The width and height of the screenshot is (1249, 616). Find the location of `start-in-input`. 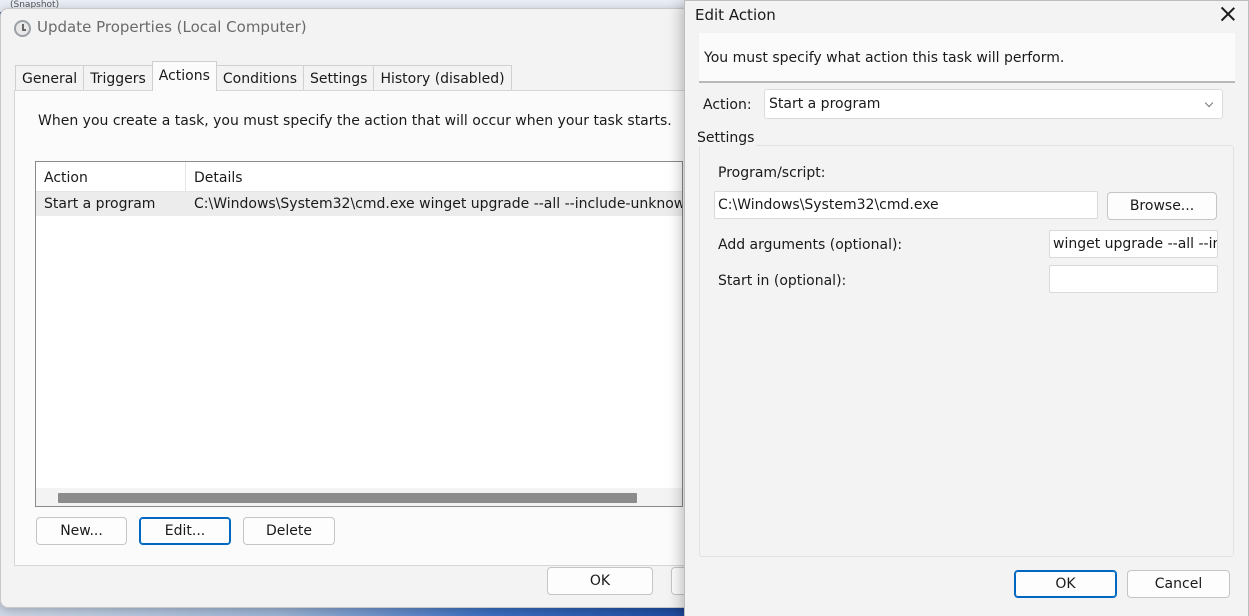

start-in-input is located at coordinates (1133, 279).